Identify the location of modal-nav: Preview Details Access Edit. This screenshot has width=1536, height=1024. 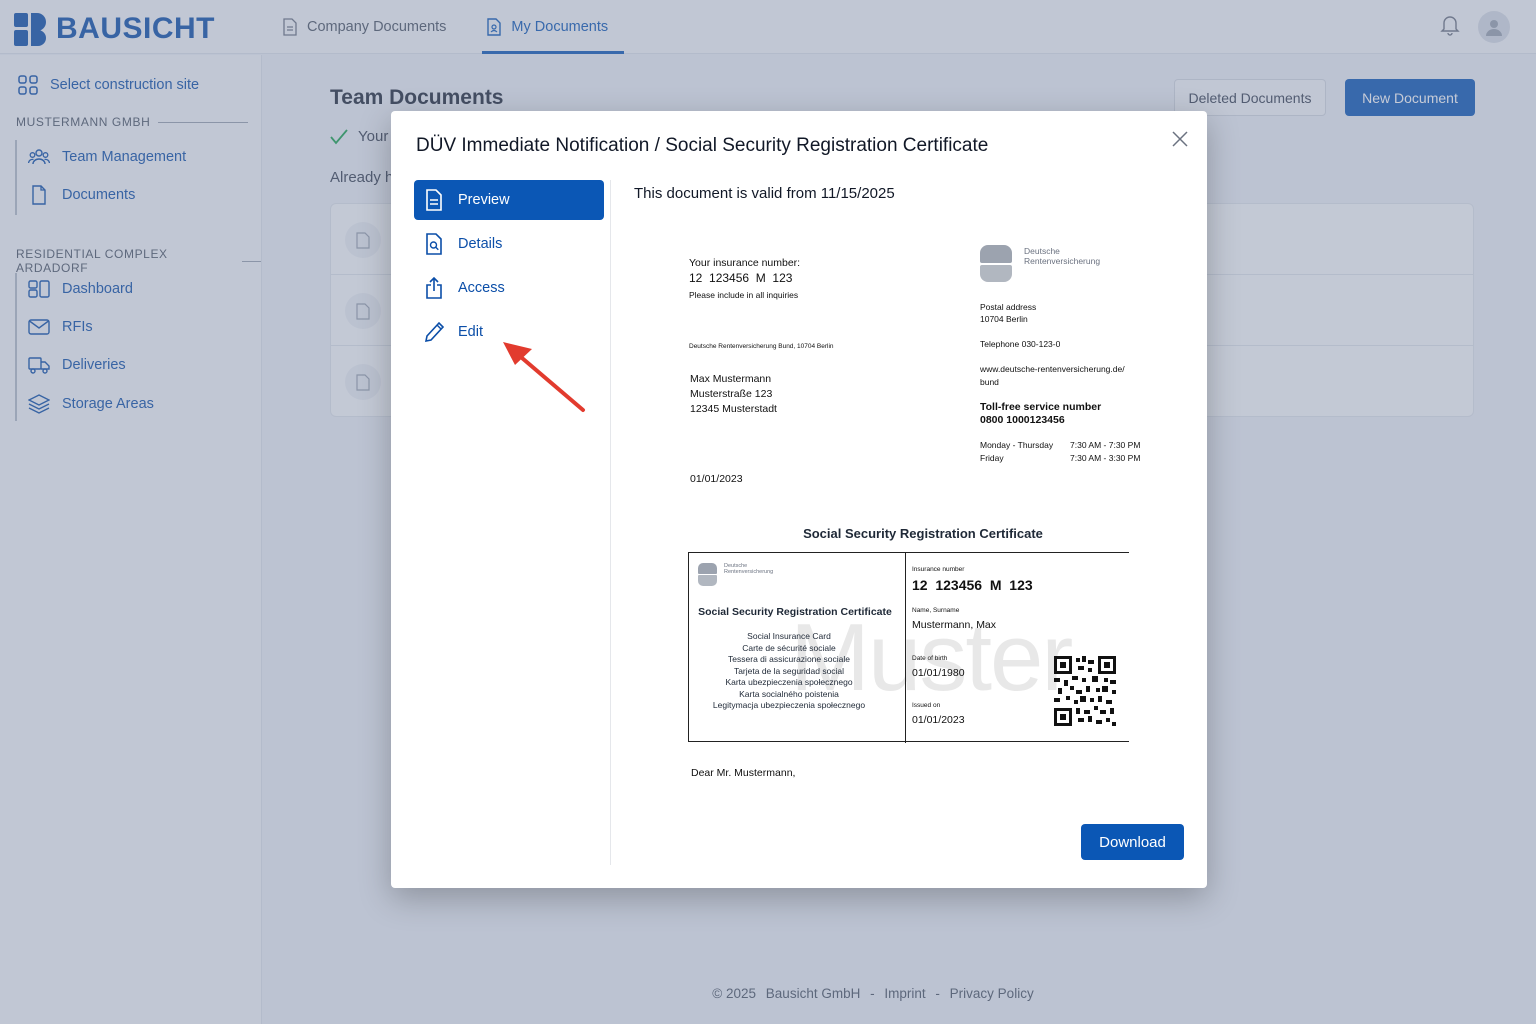
(509, 268).